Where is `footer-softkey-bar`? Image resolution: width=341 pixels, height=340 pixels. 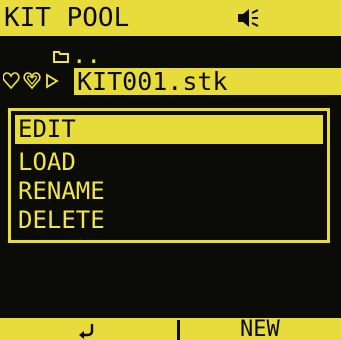 footer-softkey-bar is located at coordinates (170, 329).